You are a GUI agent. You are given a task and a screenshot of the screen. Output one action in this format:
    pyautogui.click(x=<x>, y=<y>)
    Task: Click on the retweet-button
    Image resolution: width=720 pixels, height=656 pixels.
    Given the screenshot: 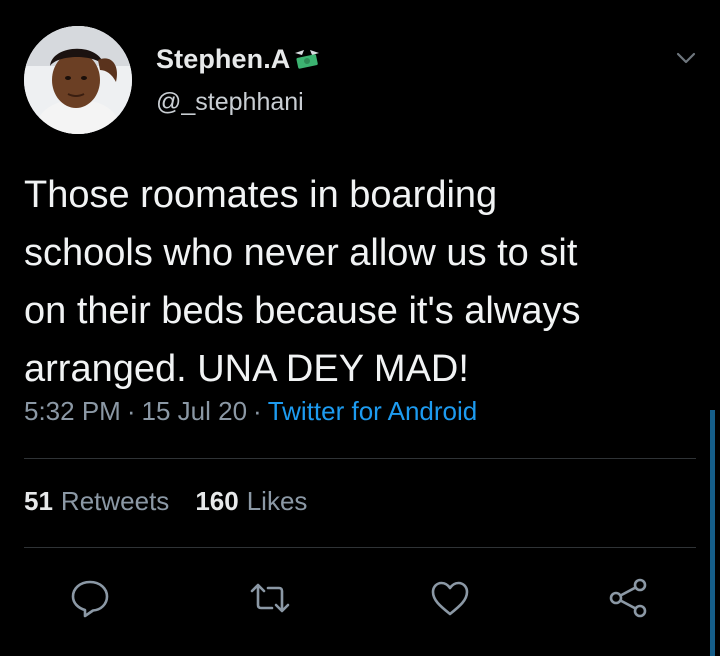 What is the action you would take?
    pyautogui.click(x=270, y=598)
    